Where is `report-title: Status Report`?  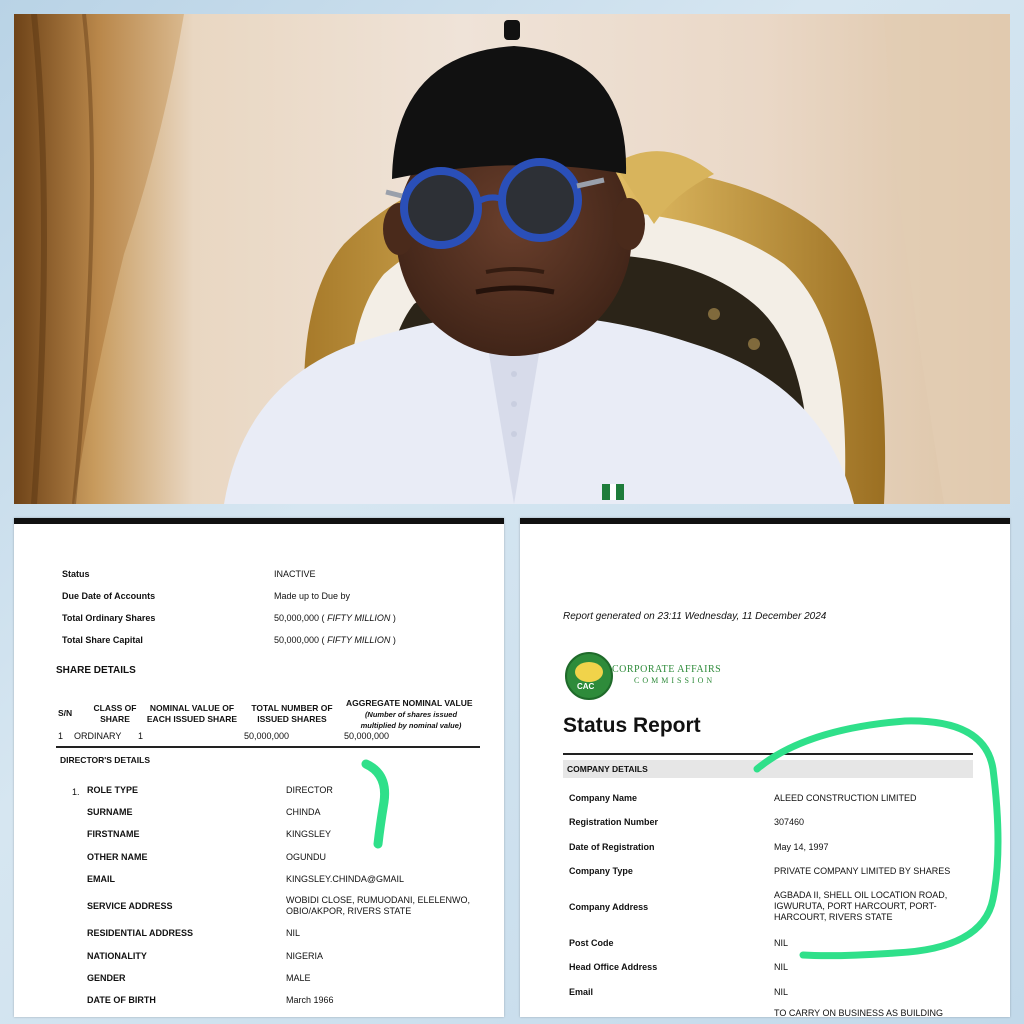
report-title: Status Report is located at coordinates (632, 725).